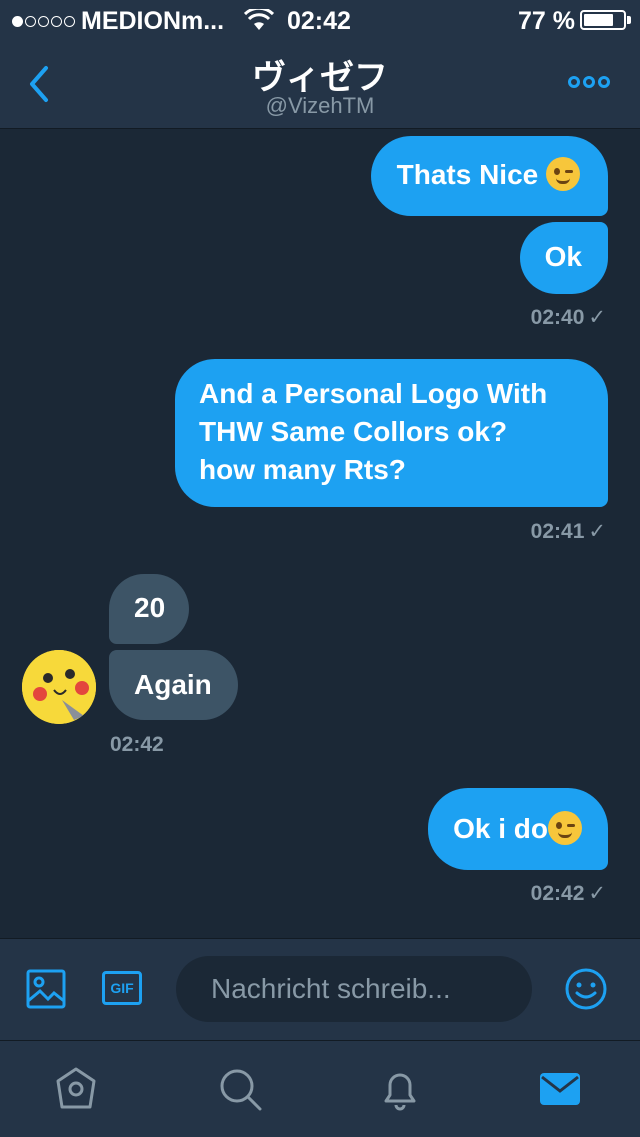 This screenshot has width=640, height=1137. What do you see at coordinates (603, 20) in the screenshot?
I see `battery-icon` at bounding box center [603, 20].